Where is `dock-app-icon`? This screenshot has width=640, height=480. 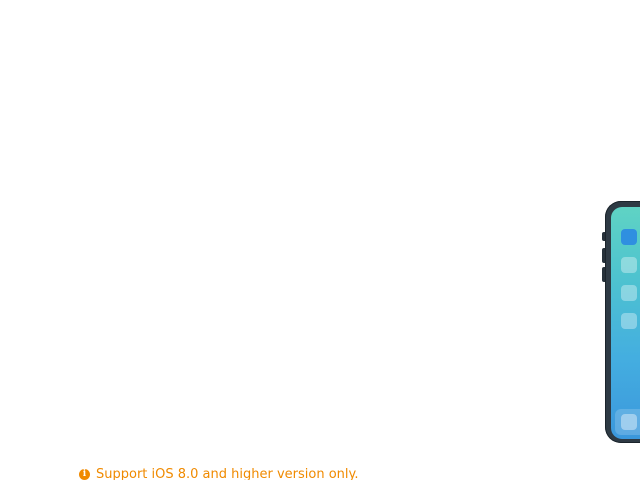 dock-app-icon is located at coordinates (629, 422).